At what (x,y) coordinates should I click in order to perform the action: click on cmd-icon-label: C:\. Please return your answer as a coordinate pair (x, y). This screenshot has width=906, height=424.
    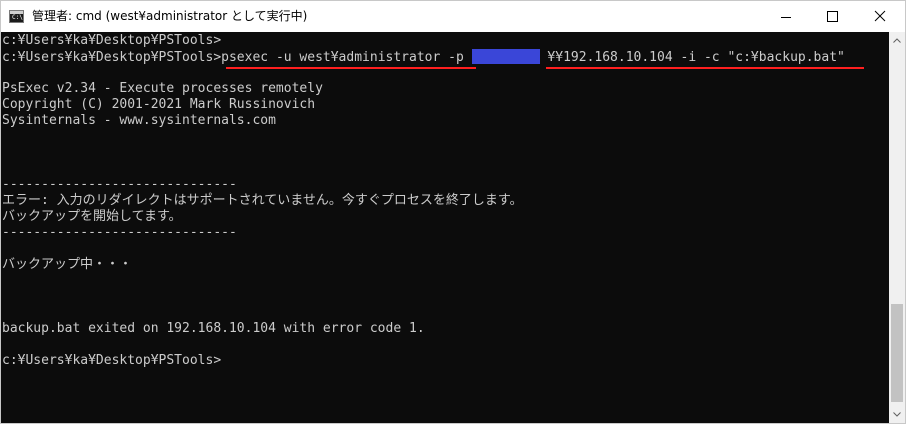
    Looking at the image, I should click on (17, 17).